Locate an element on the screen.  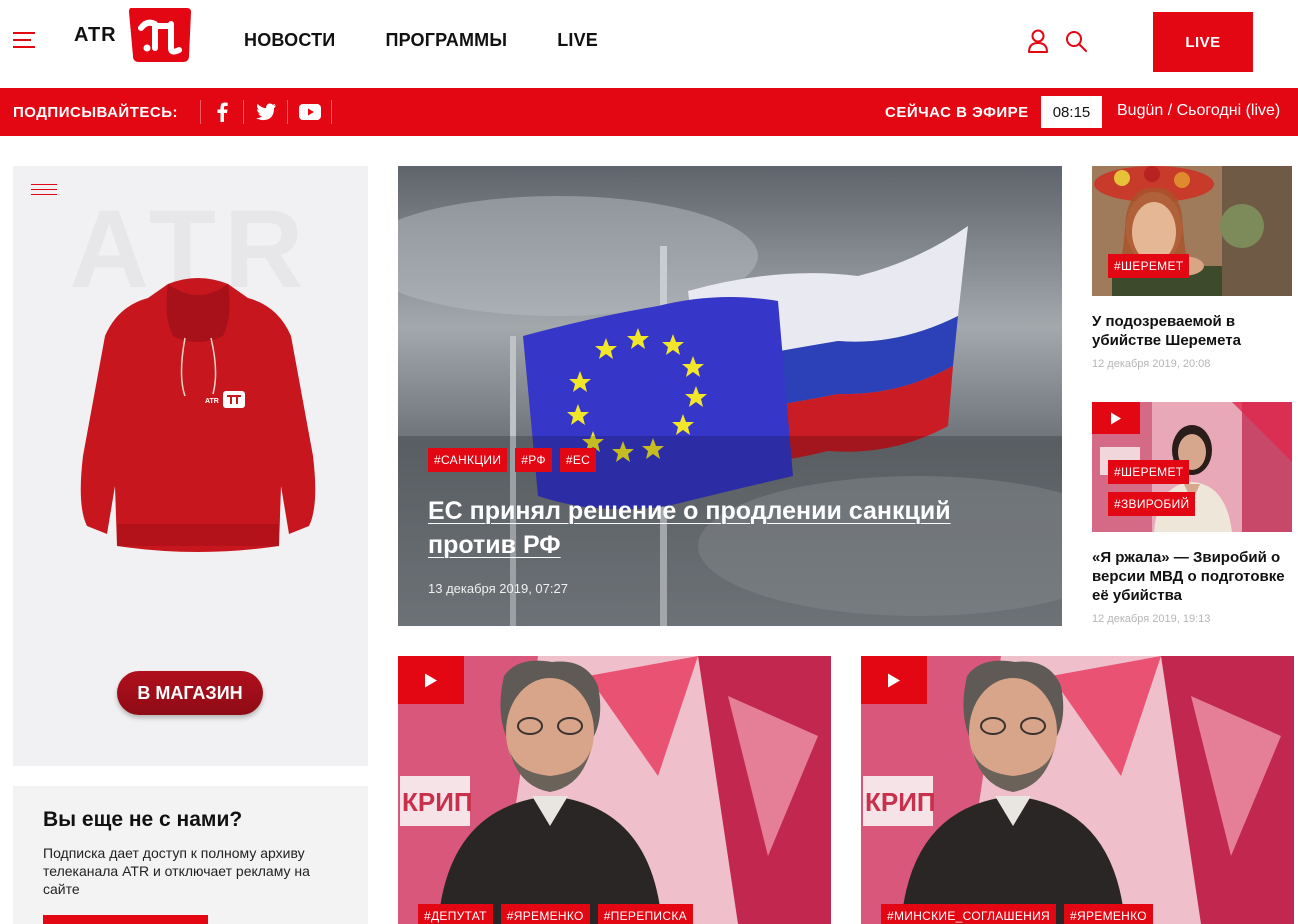
svg-text: ATR is located at coordinates (212, 401).